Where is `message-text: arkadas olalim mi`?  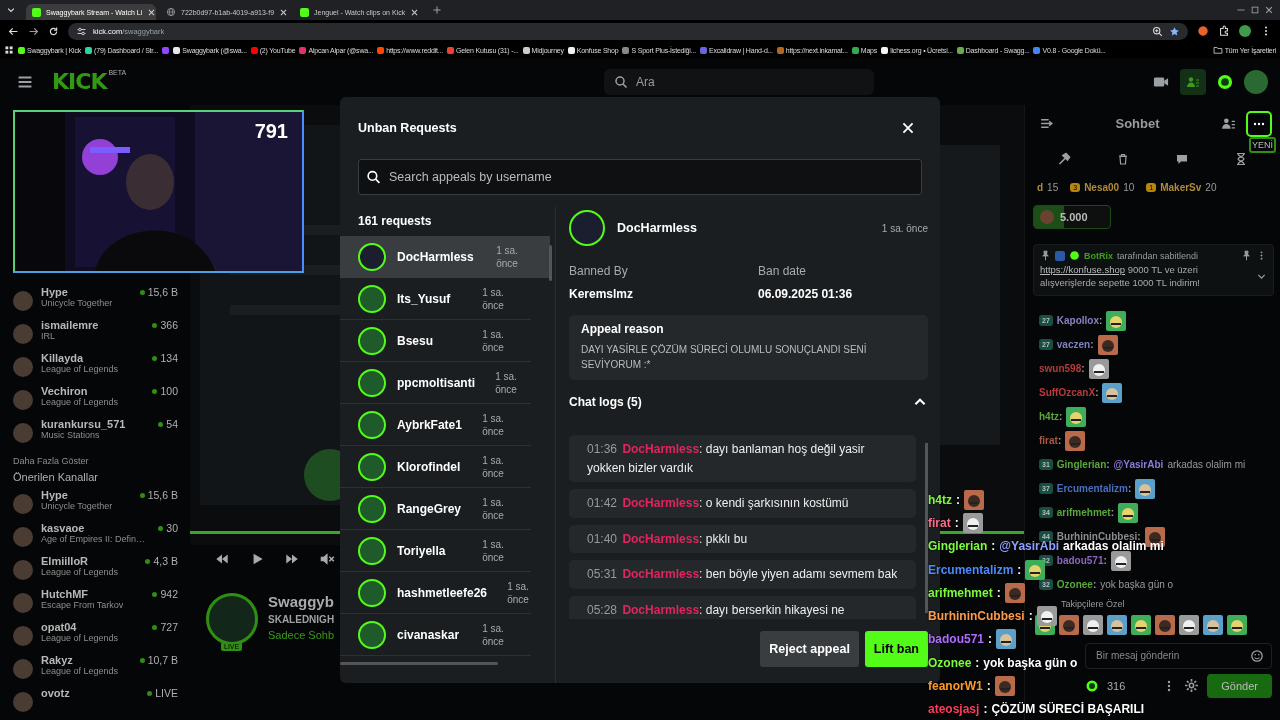 message-text: arkadas olalim mi is located at coordinates (1206, 465).